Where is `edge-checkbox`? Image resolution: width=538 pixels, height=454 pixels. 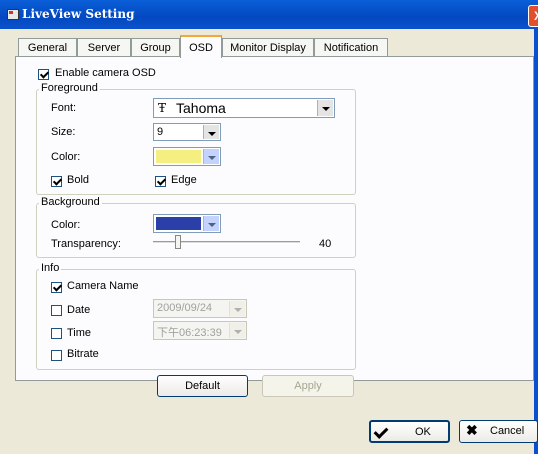
edge-checkbox is located at coordinates (160, 181).